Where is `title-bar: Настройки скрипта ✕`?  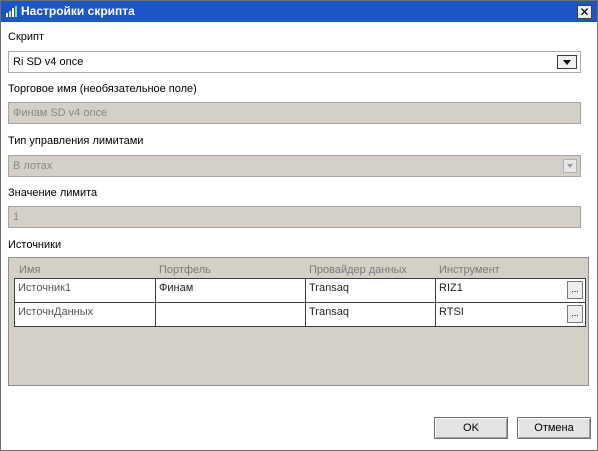
title-bar: Настройки скрипта ✕ is located at coordinates (299, 11).